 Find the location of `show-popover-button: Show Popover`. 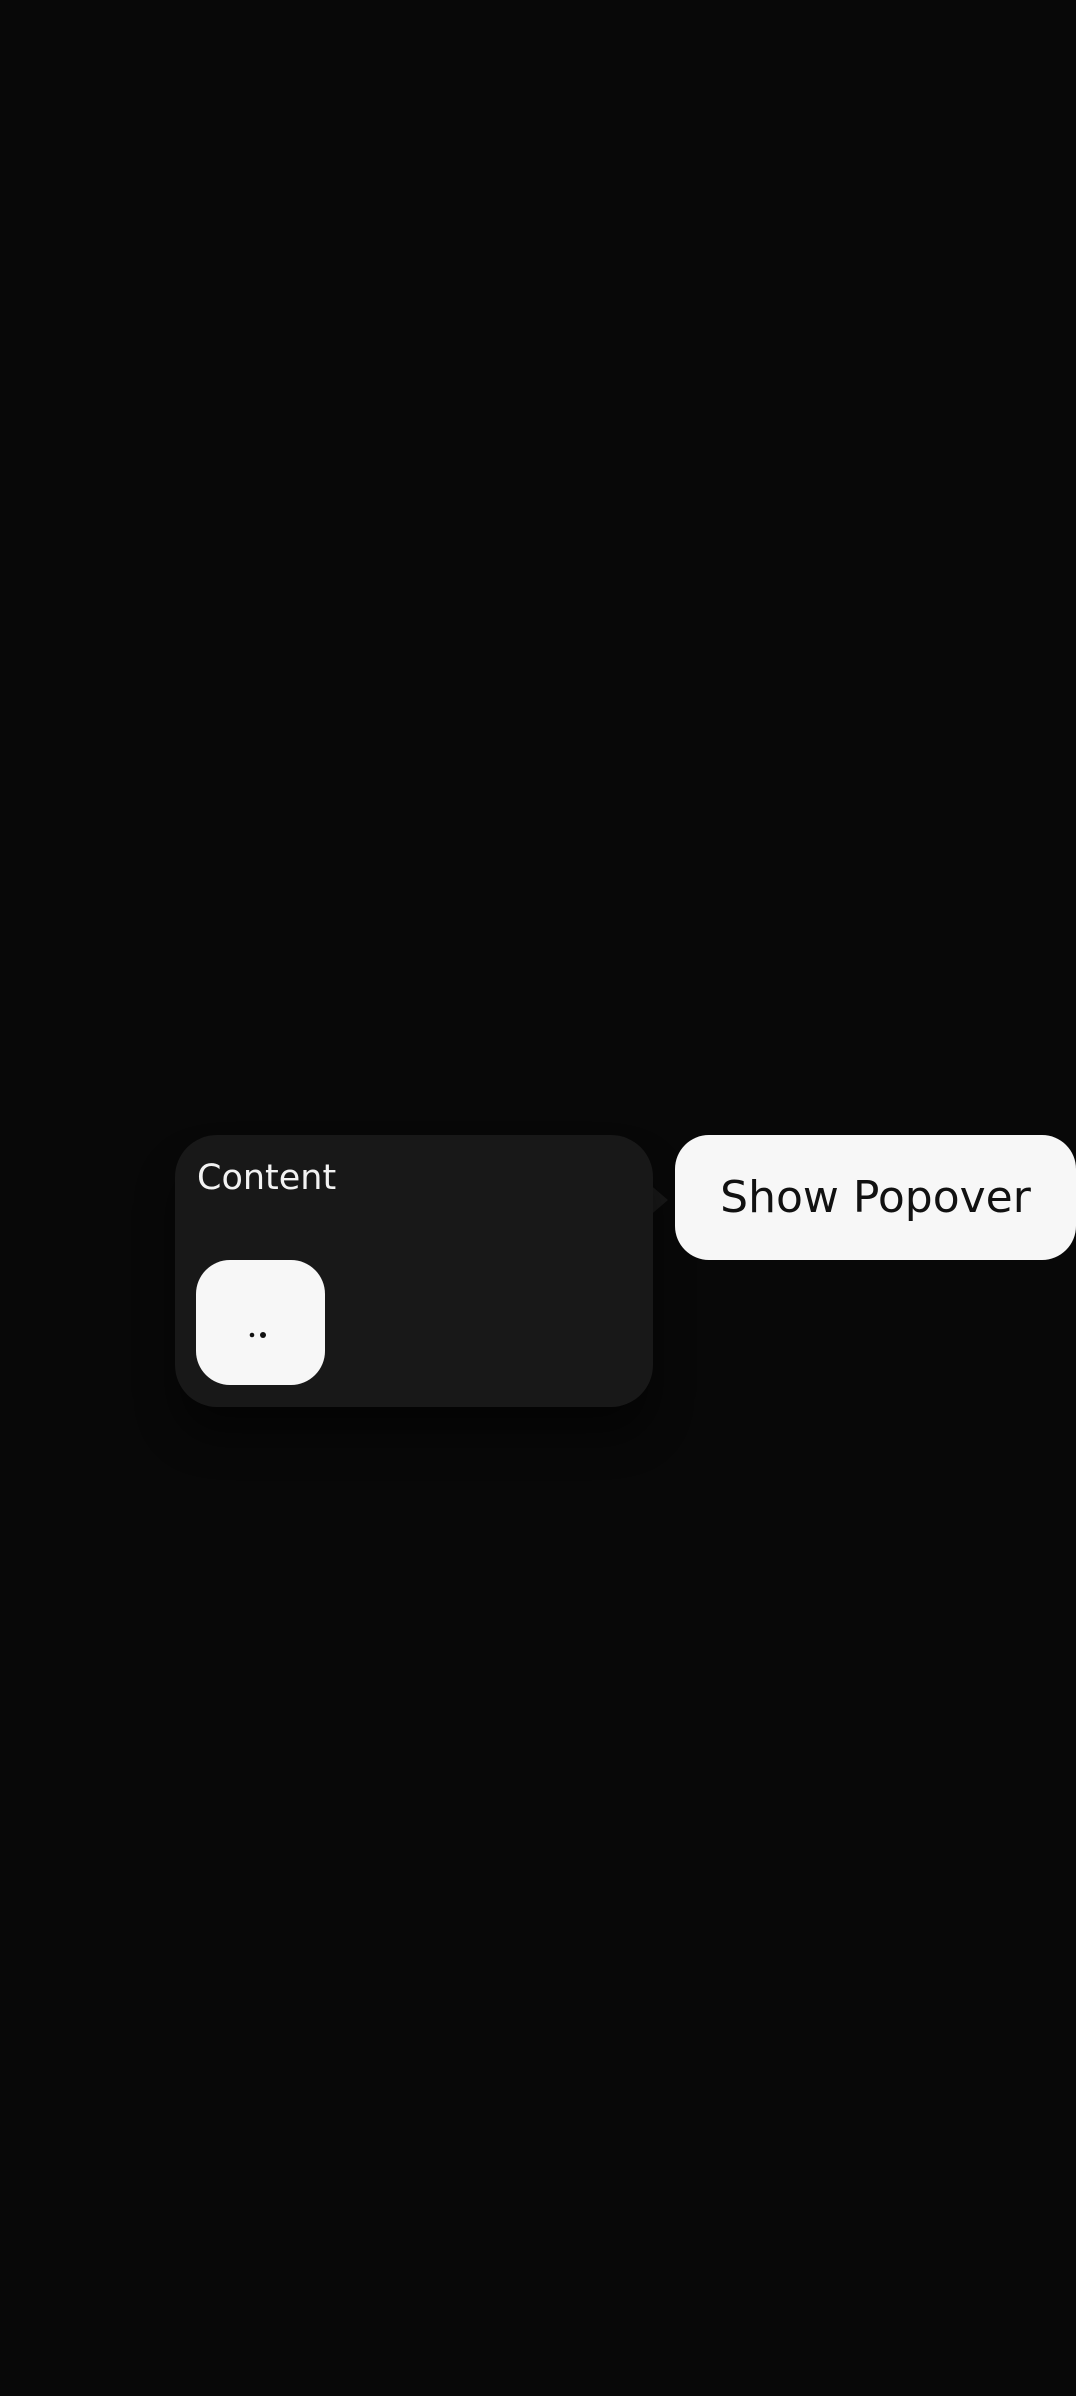

show-popover-button: Show Popover is located at coordinates (875, 1197).